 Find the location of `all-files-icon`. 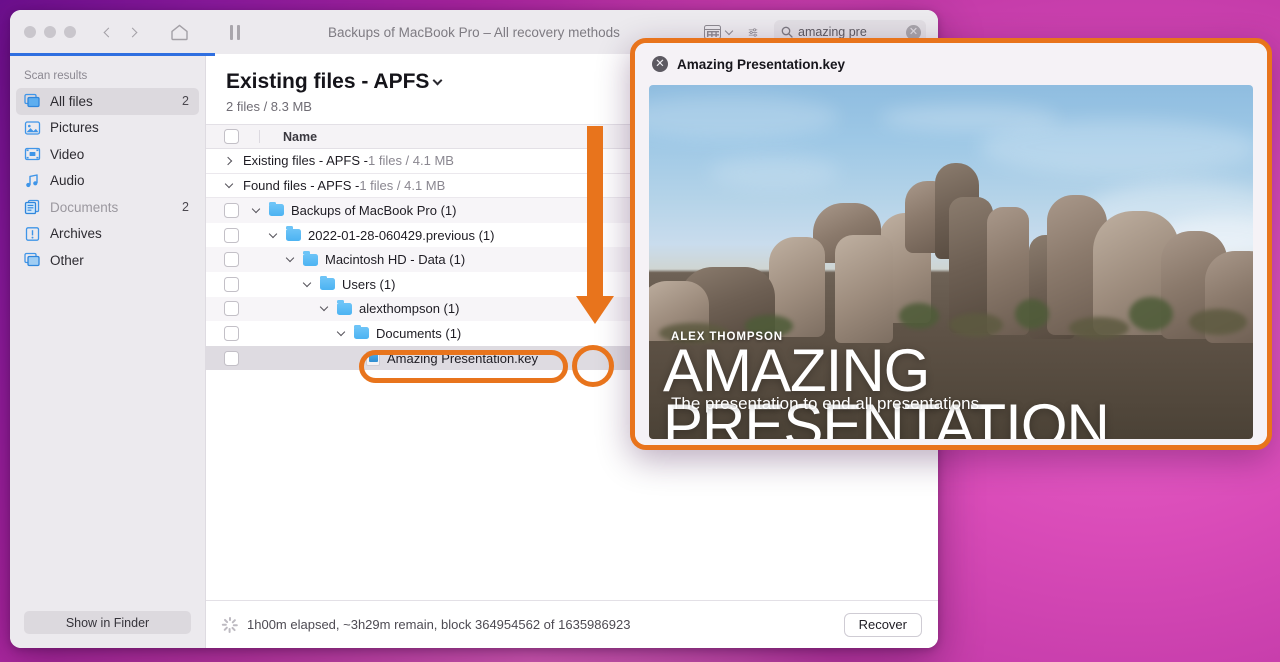

all-files-icon is located at coordinates (32, 101).